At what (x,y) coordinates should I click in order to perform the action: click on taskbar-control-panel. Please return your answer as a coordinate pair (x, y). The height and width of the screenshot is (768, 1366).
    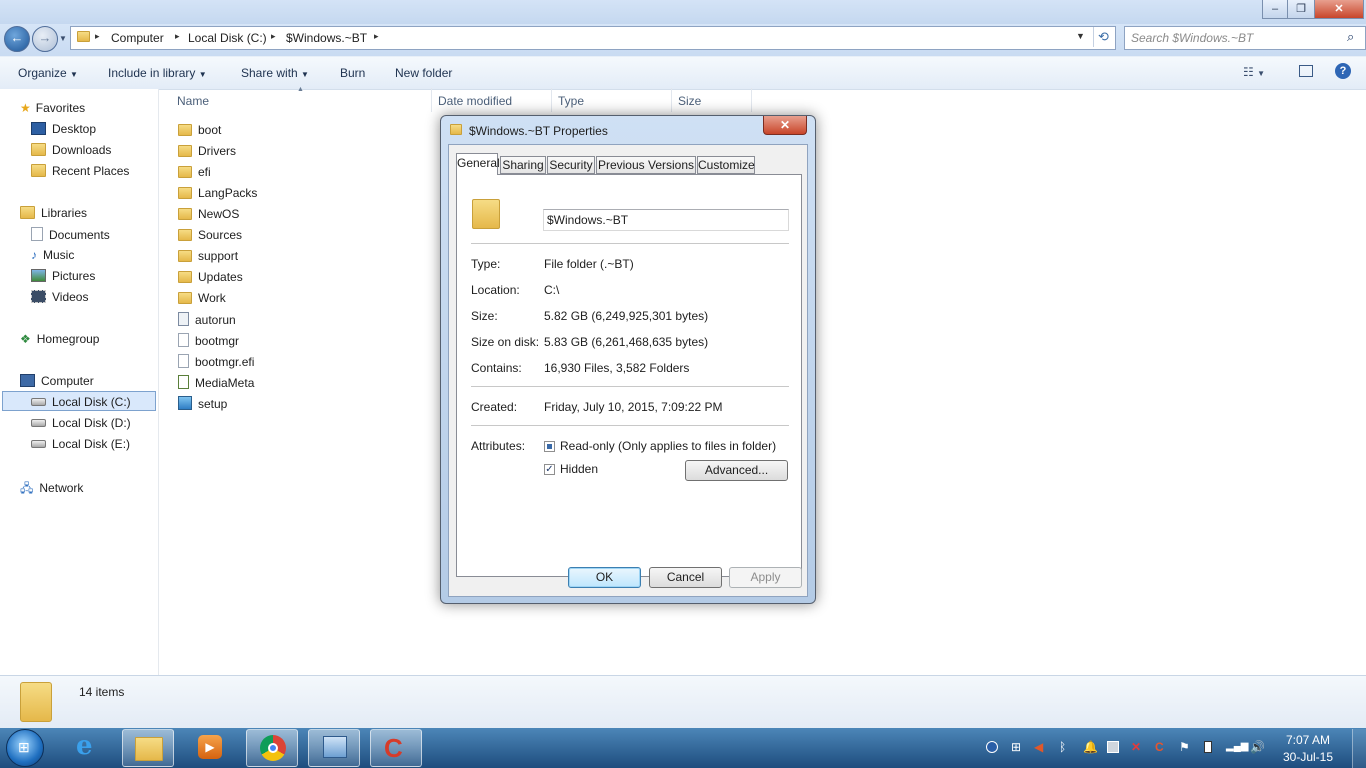
    Looking at the image, I should click on (334, 748).